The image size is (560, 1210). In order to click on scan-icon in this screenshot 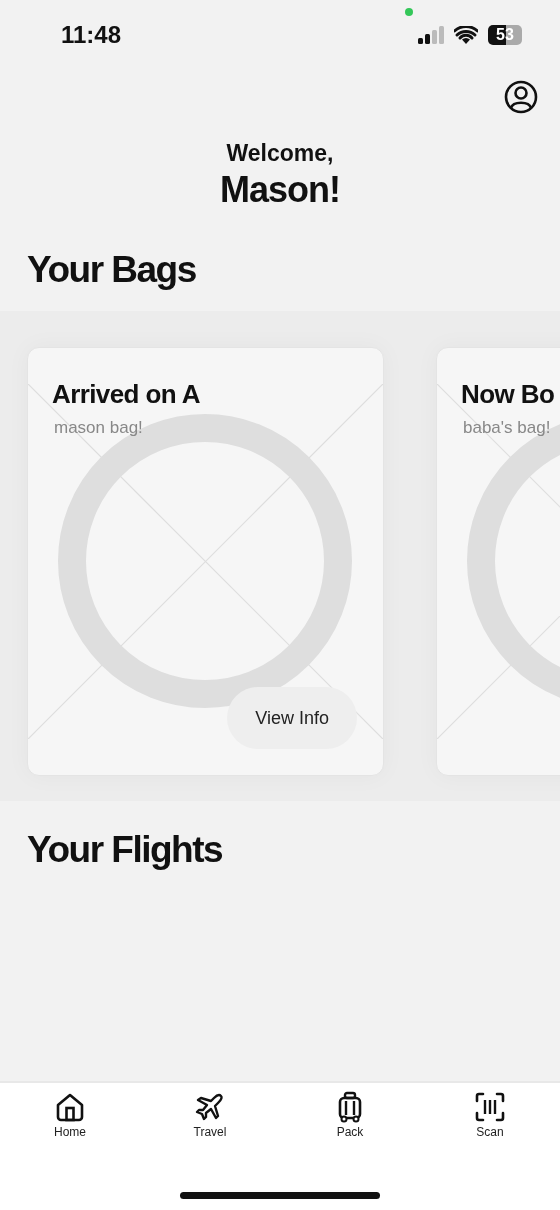, I will do `click(490, 1107)`.